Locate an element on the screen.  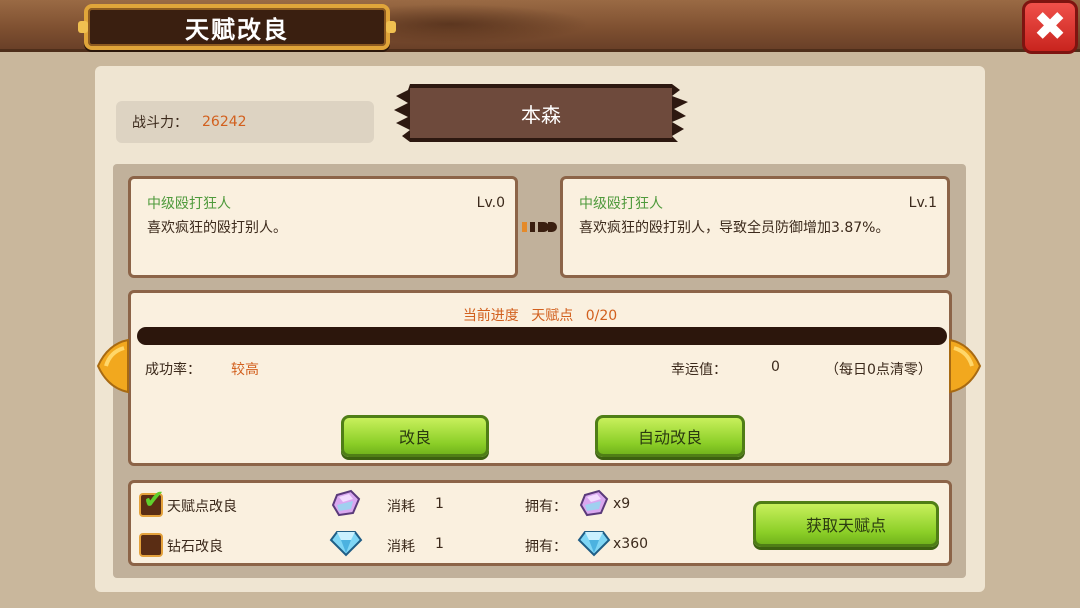
title-plate: 天赋改良 is located at coordinates (237, 27).